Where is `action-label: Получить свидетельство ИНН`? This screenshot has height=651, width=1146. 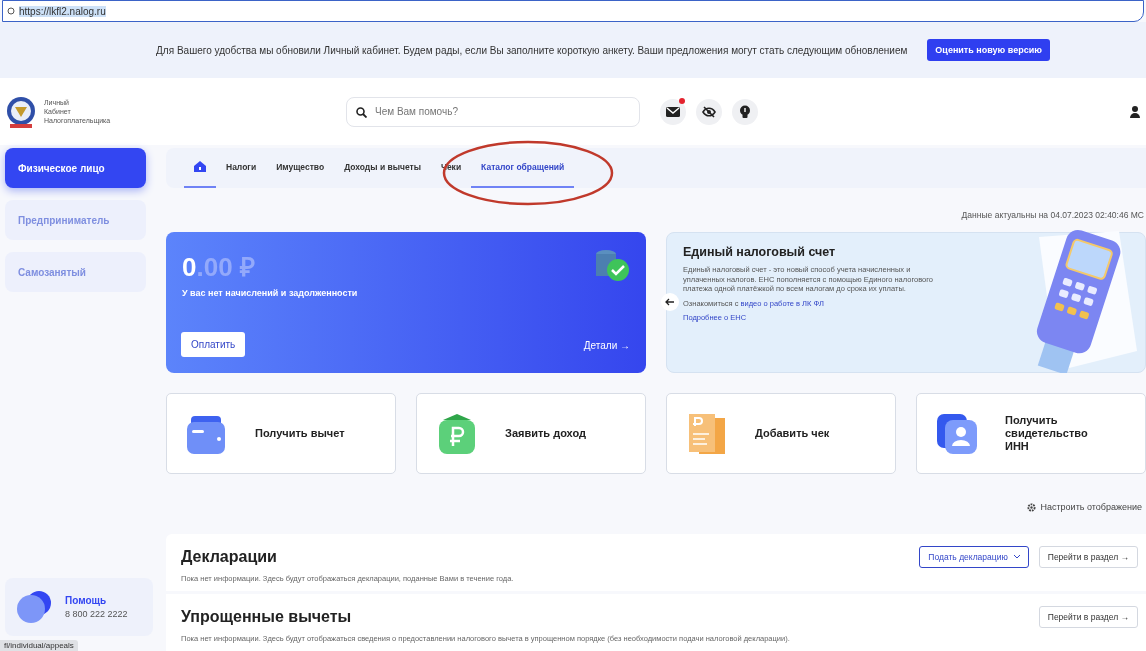 action-label: Получить свидетельство ИНН is located at coordinates (1047, 433).